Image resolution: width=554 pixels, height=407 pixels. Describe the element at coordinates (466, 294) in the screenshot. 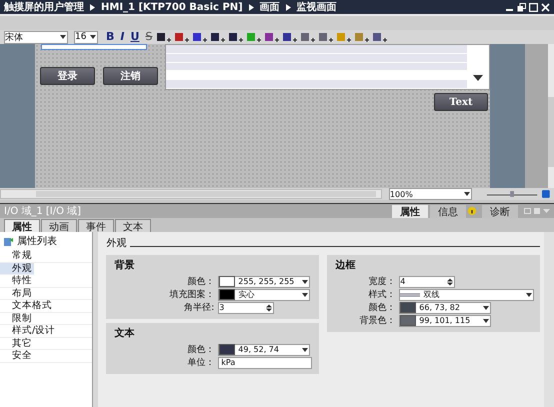

I see `line-style-dropdown: 双线` at that location.